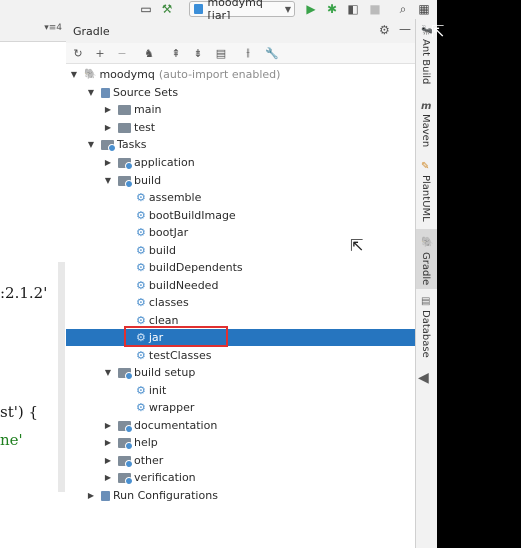 Image resolution: width=521 pixels, height=548 pixels. I want to click on execute-task-icon: ♞, so click(149, 53).